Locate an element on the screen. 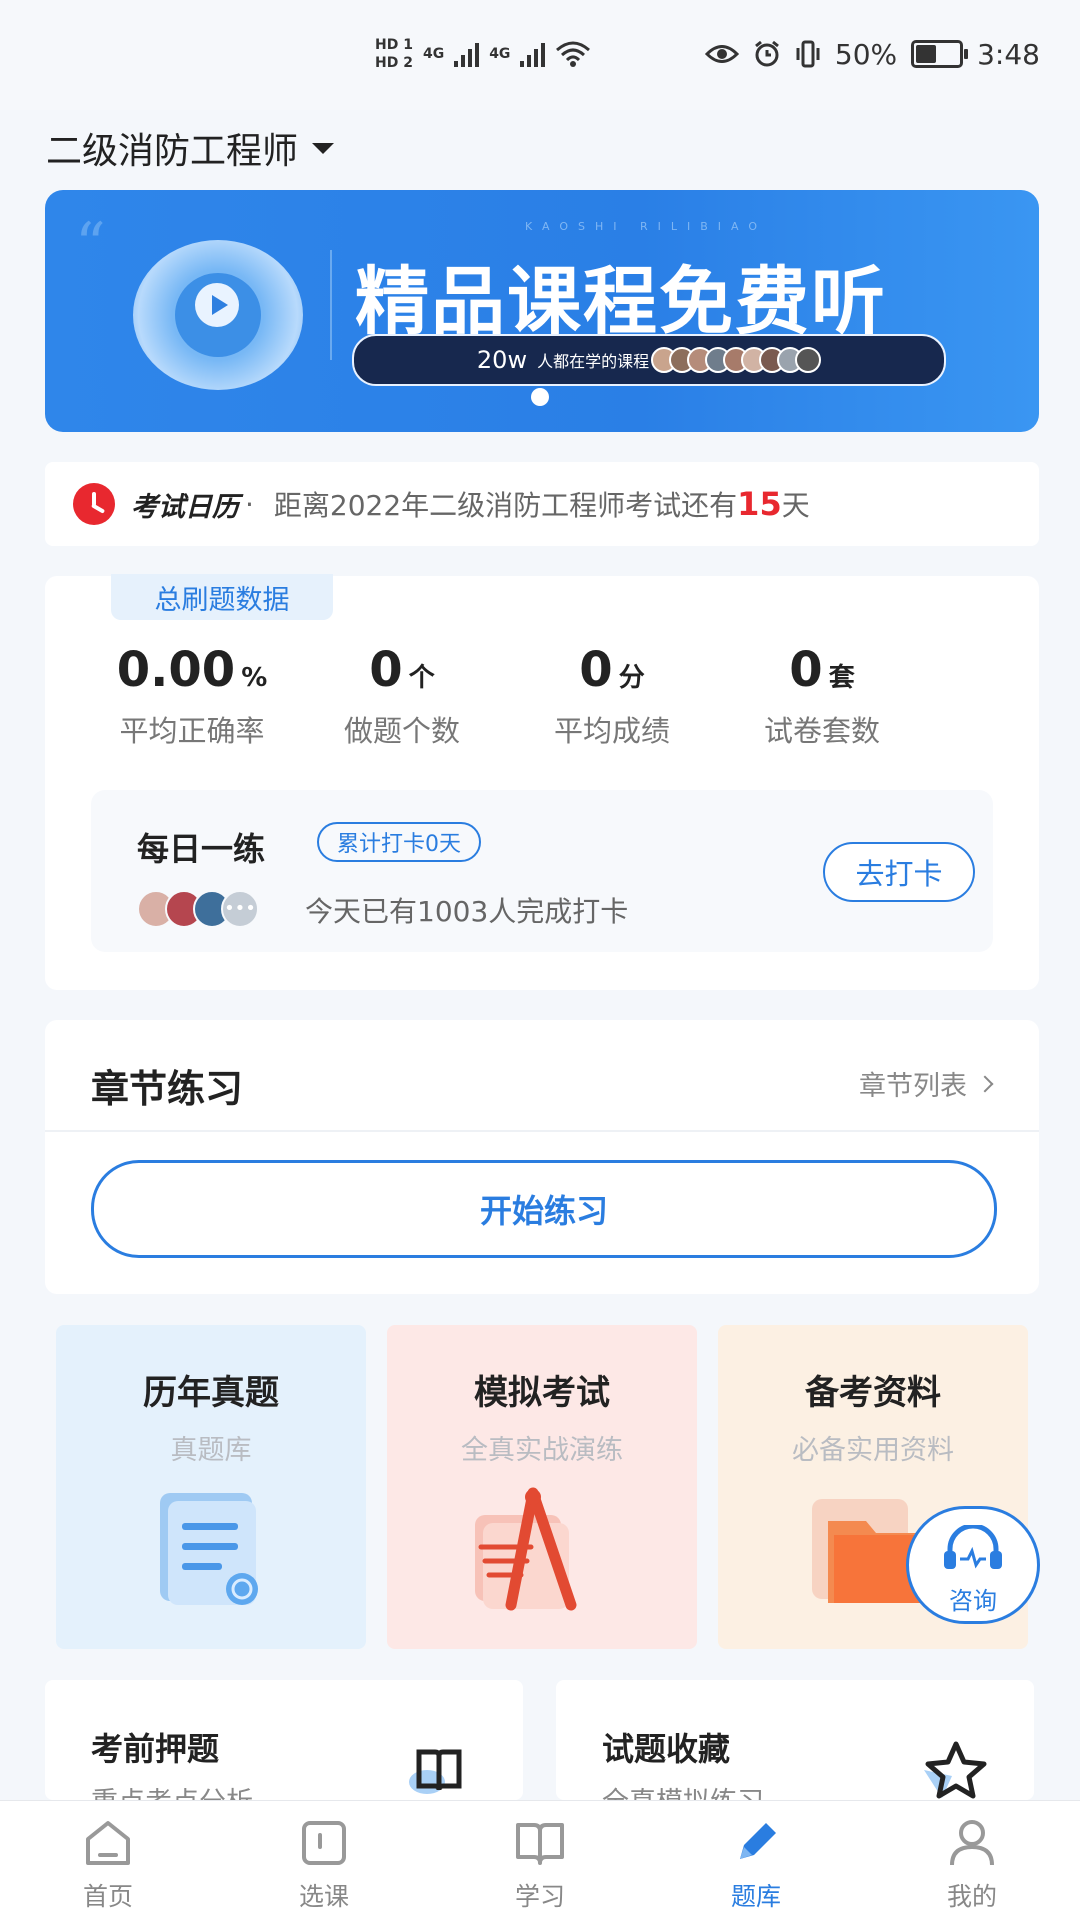 The image size is (1080, 1921). feature-subtitle: 全真模拟练习 is located at coordinates (683, 1790).